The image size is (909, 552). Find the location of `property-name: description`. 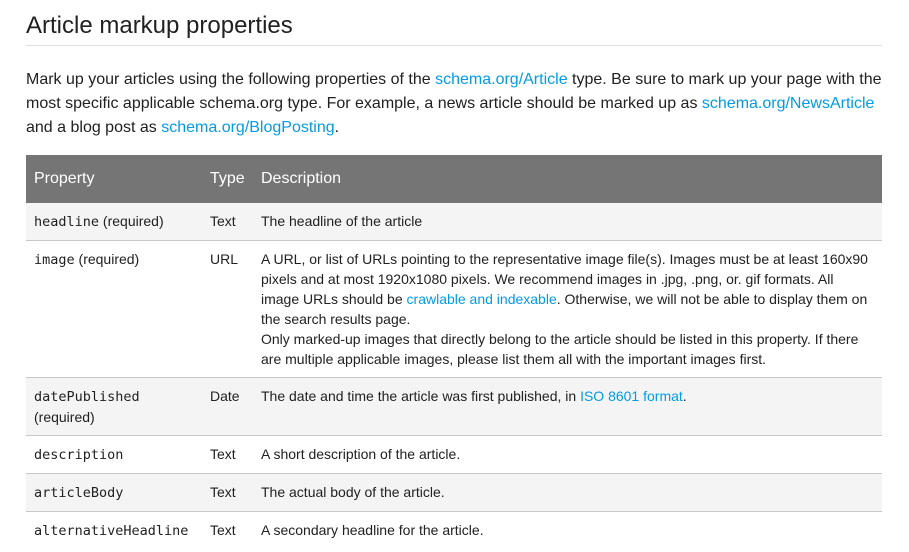

property-name: description is located at coordinates (79, 455).